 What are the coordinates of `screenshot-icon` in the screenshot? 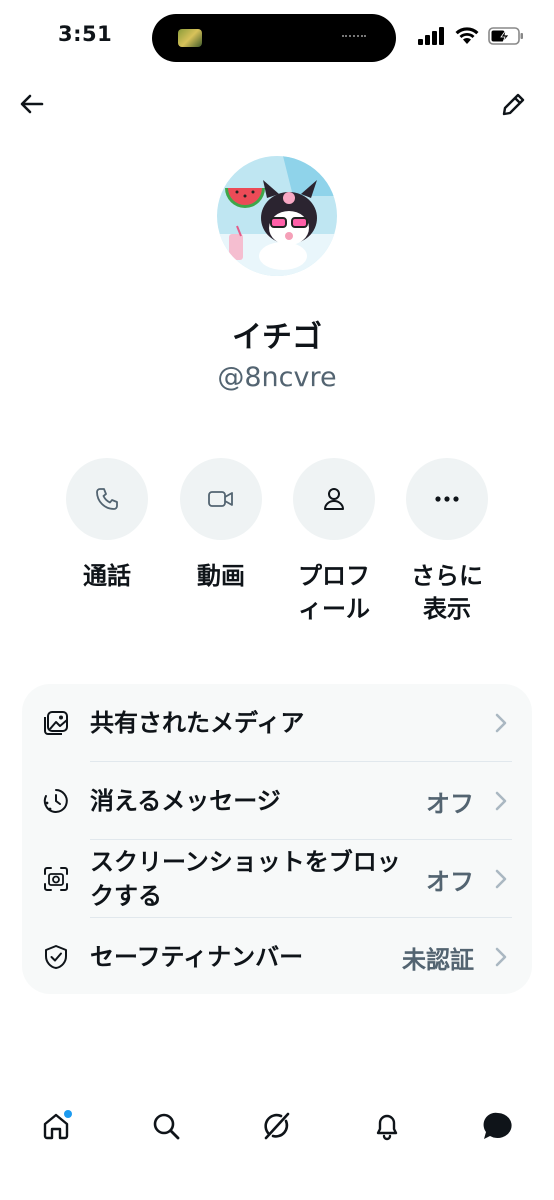 It's located at (56, 879).